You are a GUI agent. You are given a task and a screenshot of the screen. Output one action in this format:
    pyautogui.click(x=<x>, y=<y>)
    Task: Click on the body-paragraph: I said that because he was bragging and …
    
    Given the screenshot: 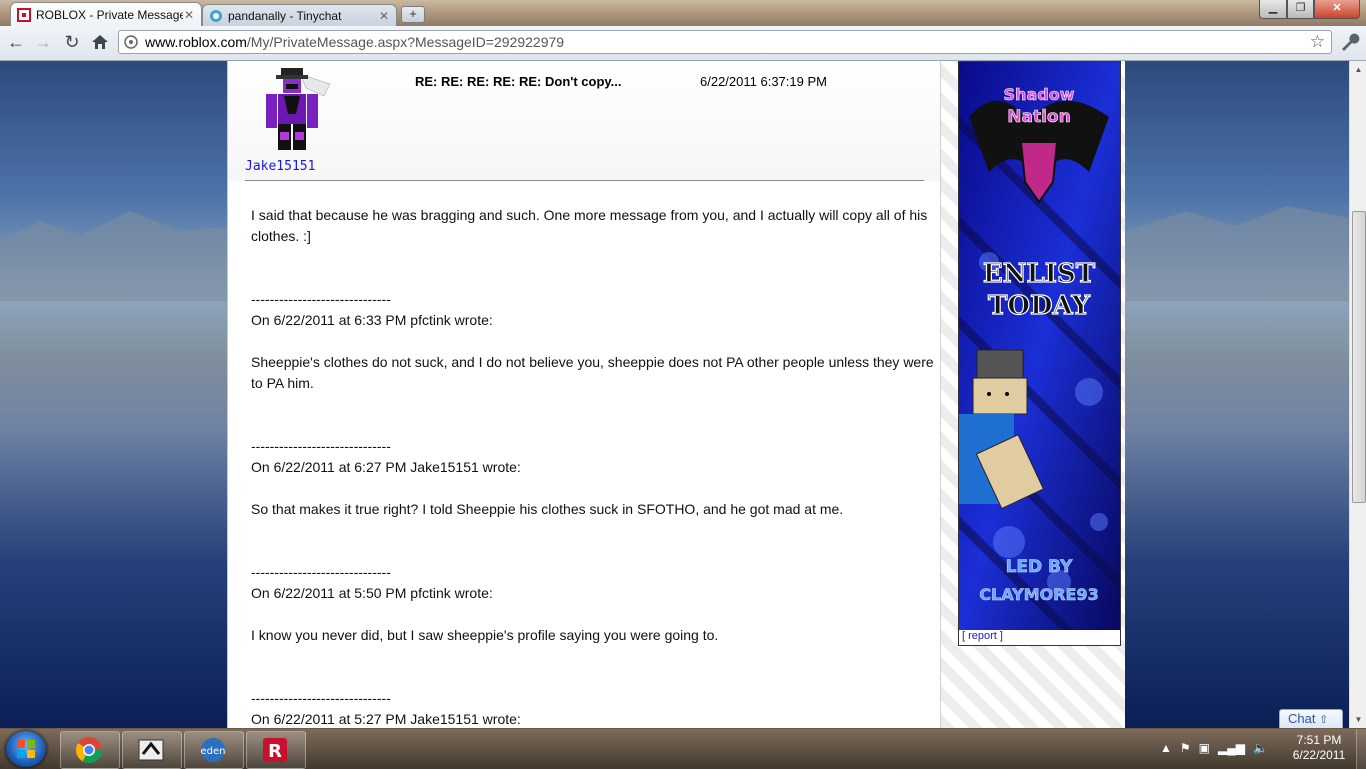 What is the action you would take?
    pyautogui.click(x=589, y=225)
    